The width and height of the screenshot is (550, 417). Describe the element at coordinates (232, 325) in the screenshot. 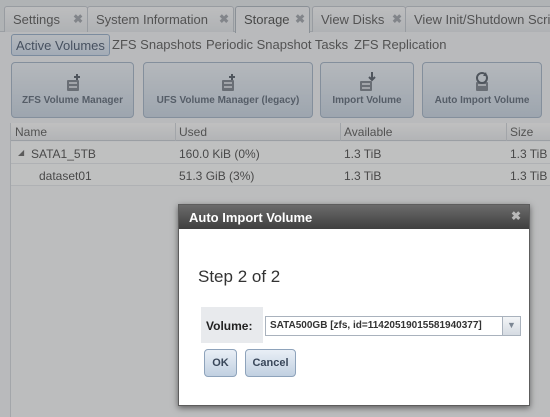

I see `volume-label: Volume:` at that location.